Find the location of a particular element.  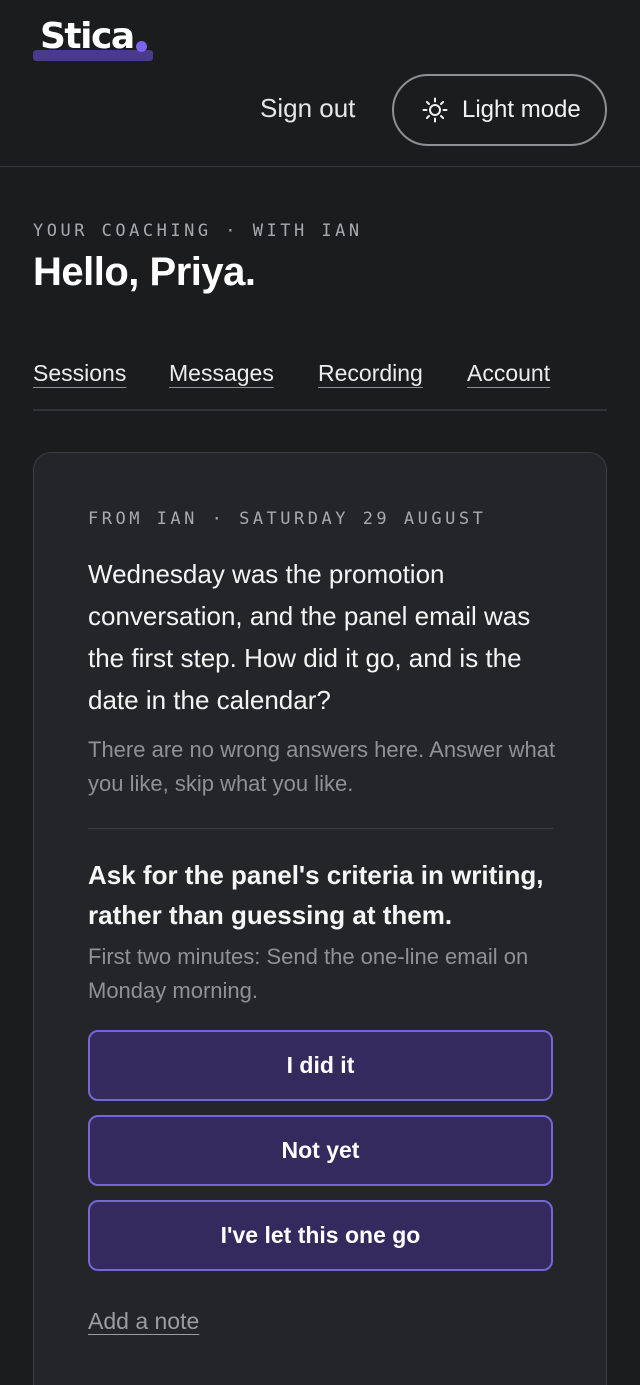

coaching-eyebrow: YOUR COACHING · WITH IAN is located at coordinates (198, 231).